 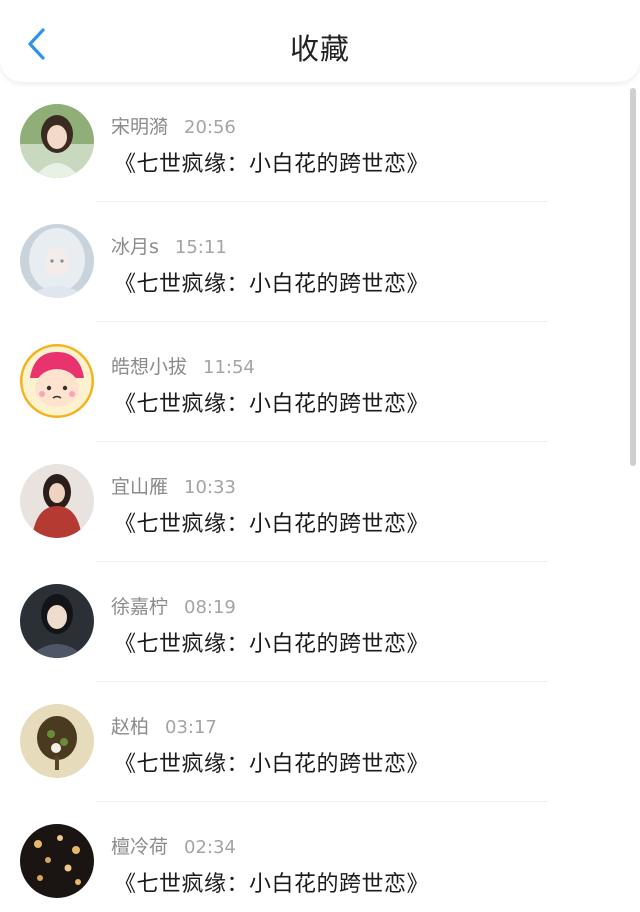 What do you see at coordinates (140, 847) in the screenshot?
I see `user-name: 檀冷荷` at bounding box center [140, 847].